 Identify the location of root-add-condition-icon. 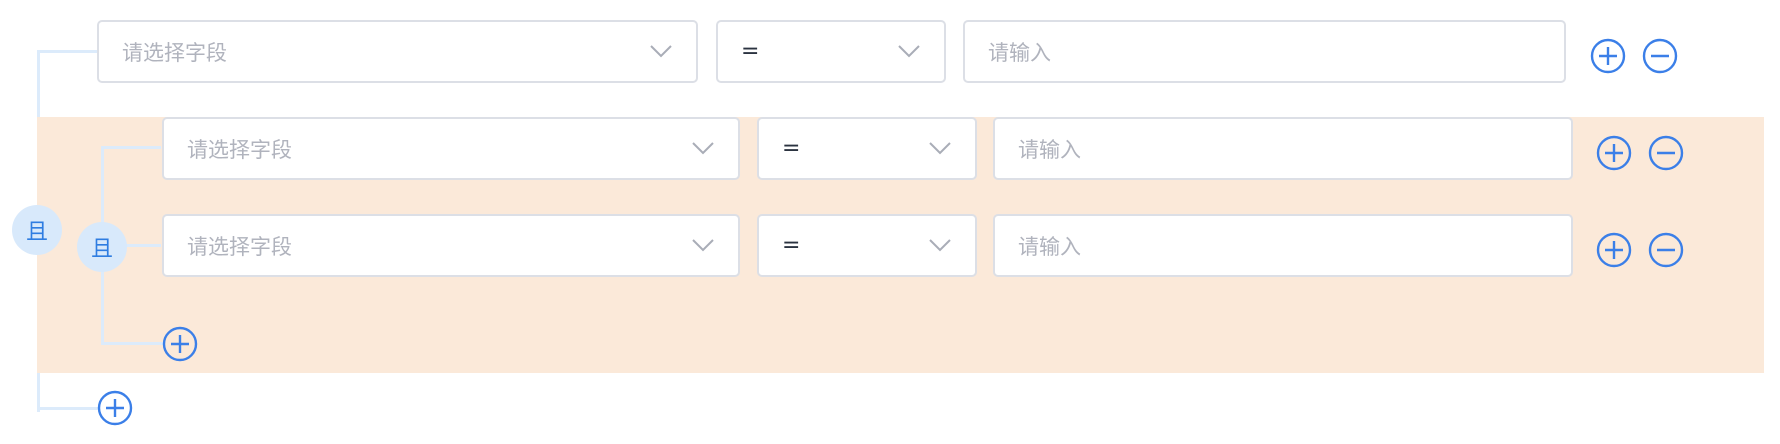
(115, 408).